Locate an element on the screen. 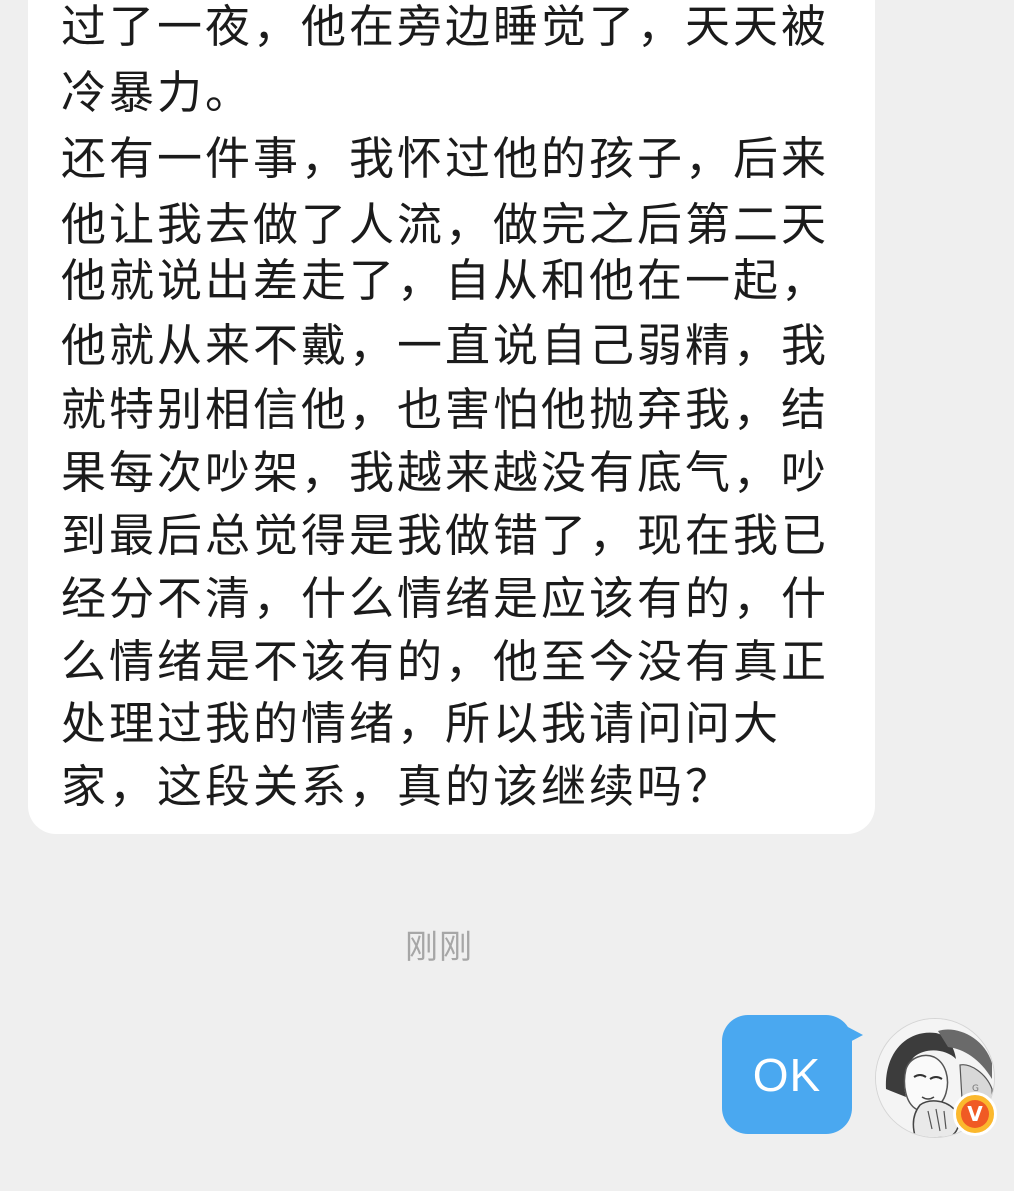  message-line: 过了一夜，他在旁边睡觉了，天天被 is located at coordinates (445, 26).